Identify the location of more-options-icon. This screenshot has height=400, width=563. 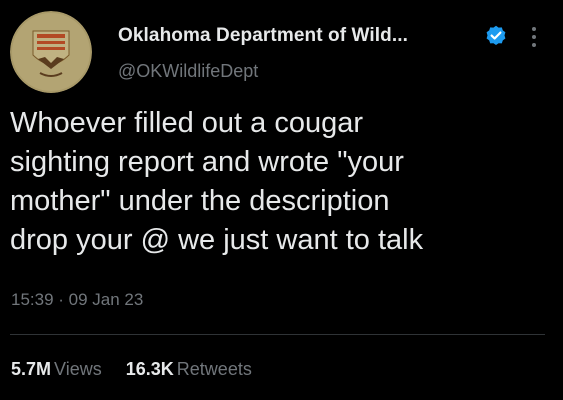
(534, 37).